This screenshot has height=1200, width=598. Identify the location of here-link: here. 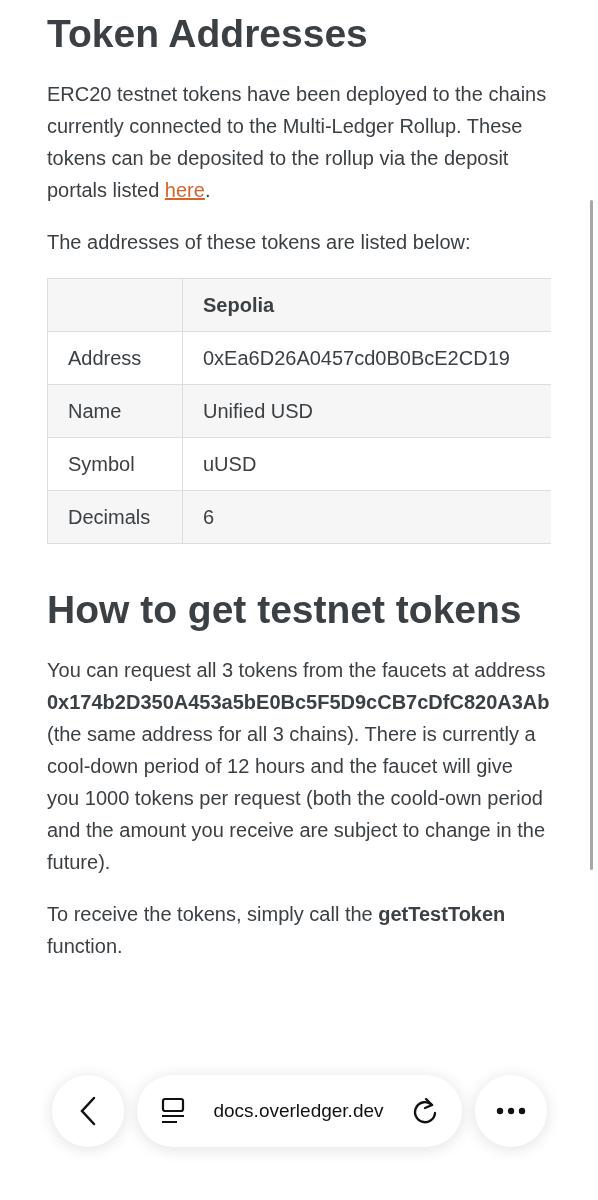
(184, 190).